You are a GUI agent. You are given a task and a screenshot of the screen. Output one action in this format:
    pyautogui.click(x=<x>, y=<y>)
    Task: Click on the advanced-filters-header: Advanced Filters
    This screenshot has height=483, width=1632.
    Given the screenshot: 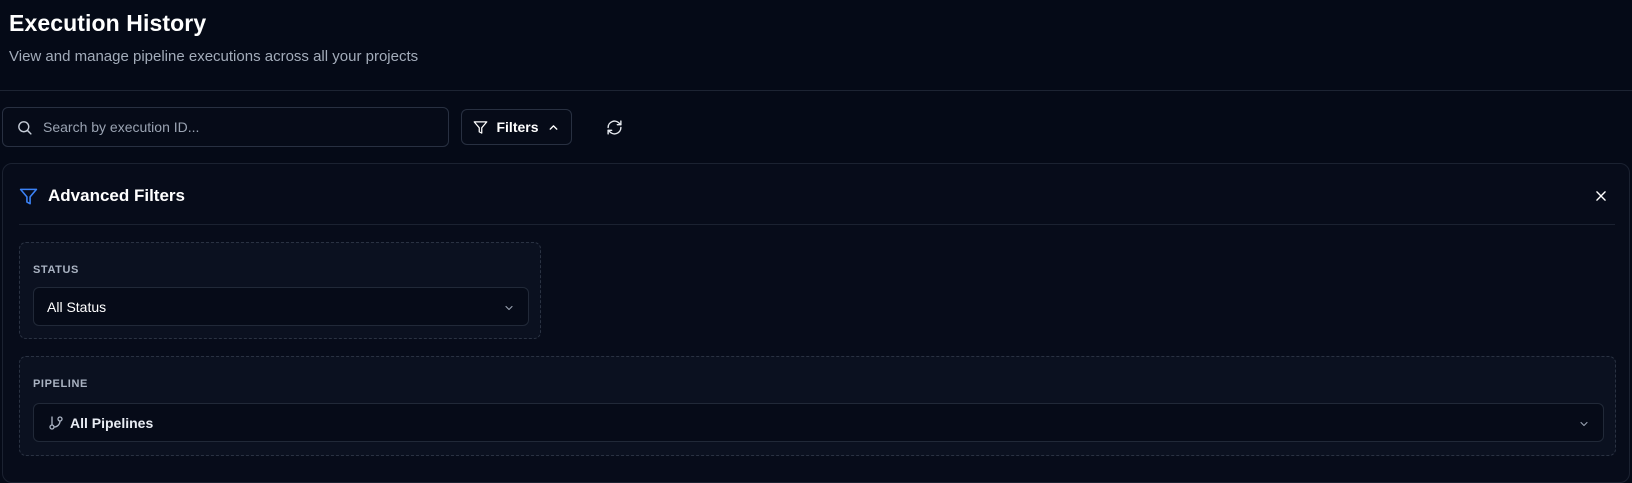 What is the action you would take?
    pyautogui.click(x=102, y=196)
    